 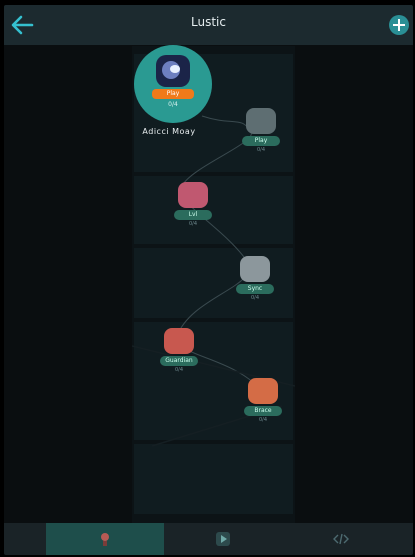 I want to click on level-artwork, so click(x=173, y=71).